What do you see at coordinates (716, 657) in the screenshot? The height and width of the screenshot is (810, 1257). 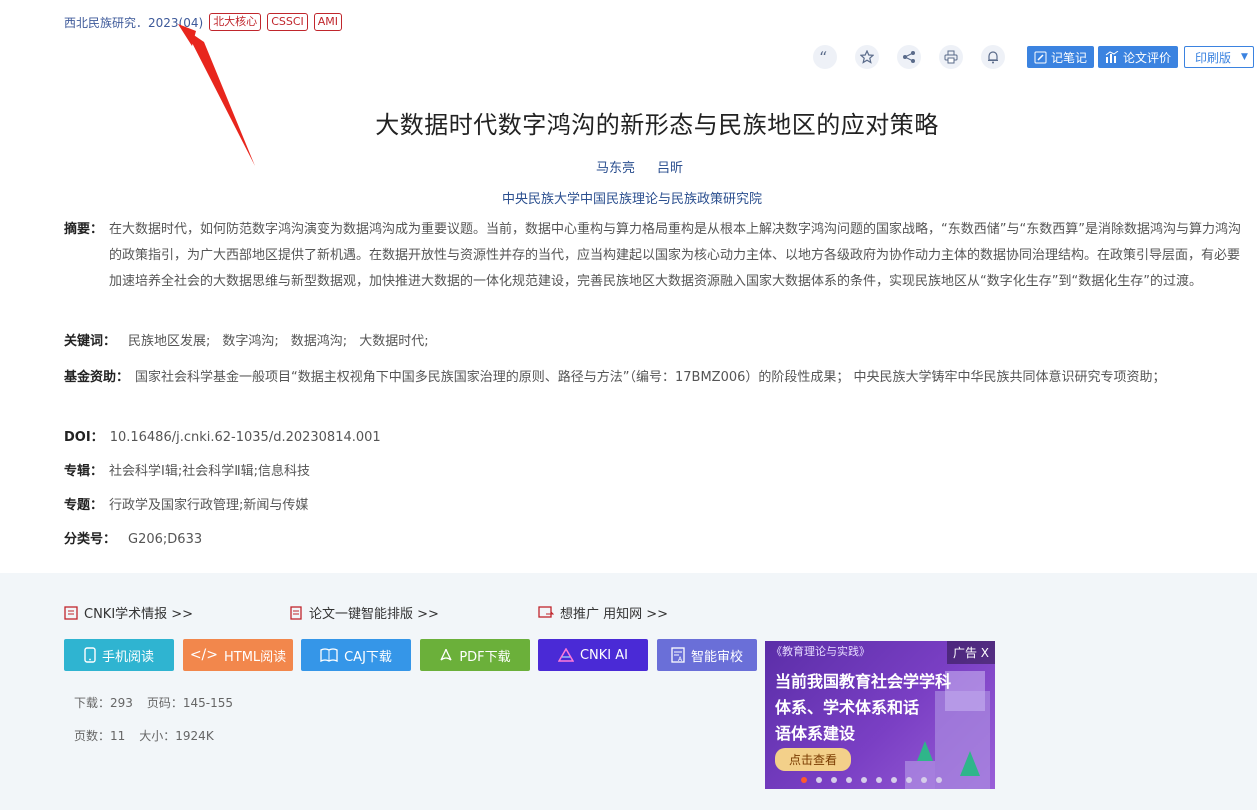 I see `smart-review-label: 智能审校` at bounding box center [716, 657].